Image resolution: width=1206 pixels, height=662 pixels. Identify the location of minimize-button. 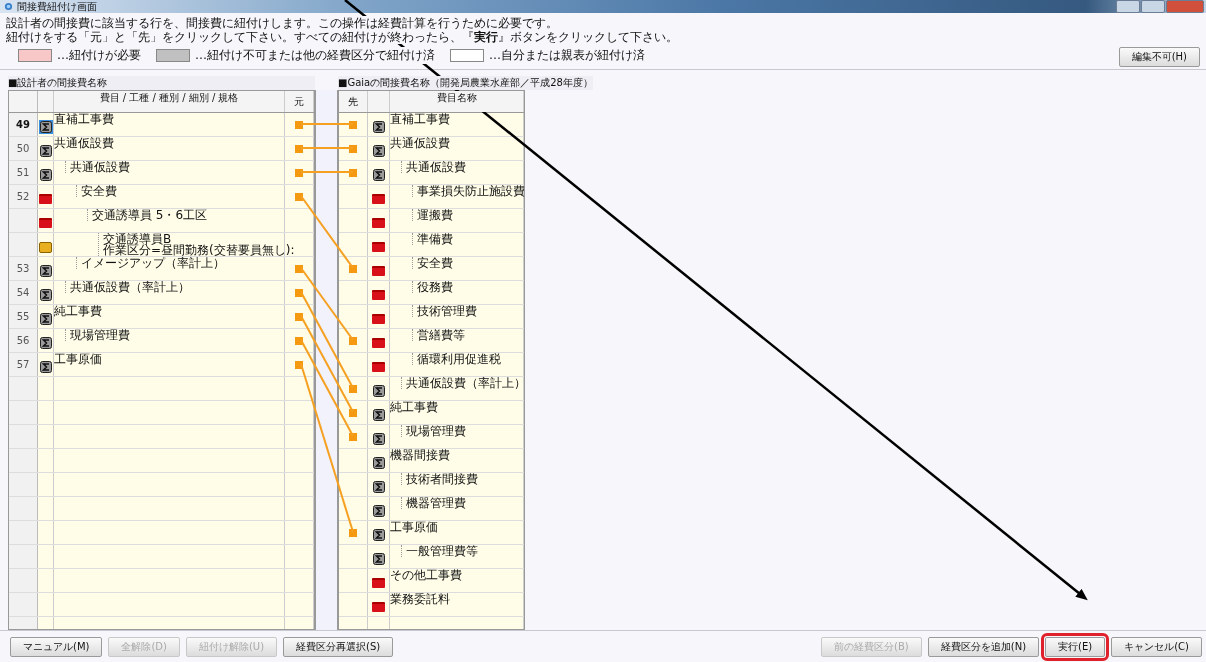
(1128, 6).